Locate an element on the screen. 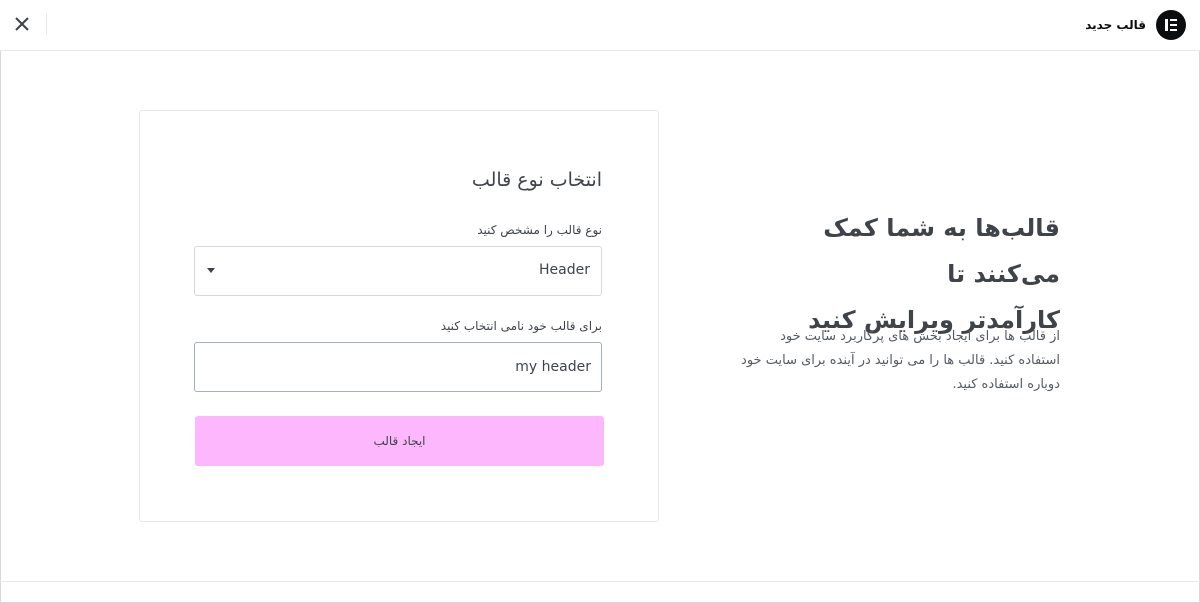 The width and height of the screenshot is (1200, 603). header-brand: قالب جدید is located at coordinates (1135, 25).